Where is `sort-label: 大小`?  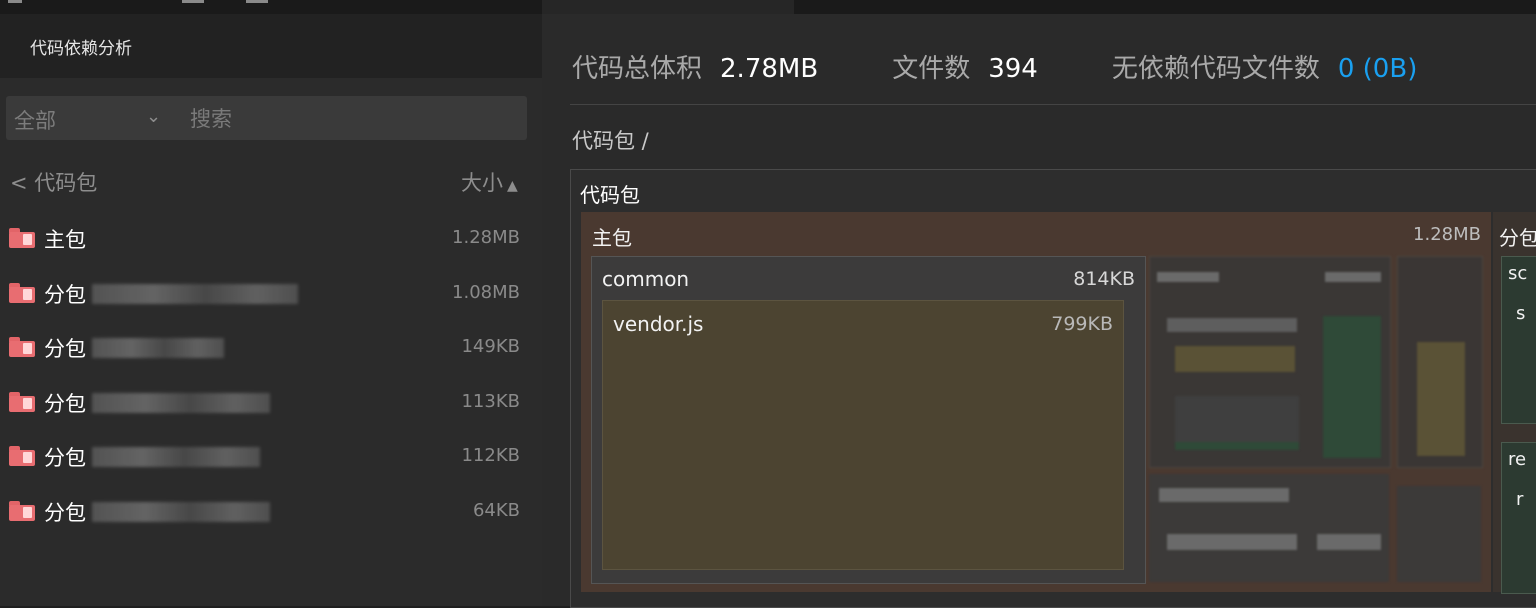 sort-label: 大小 is located at coordinates (482, 183).